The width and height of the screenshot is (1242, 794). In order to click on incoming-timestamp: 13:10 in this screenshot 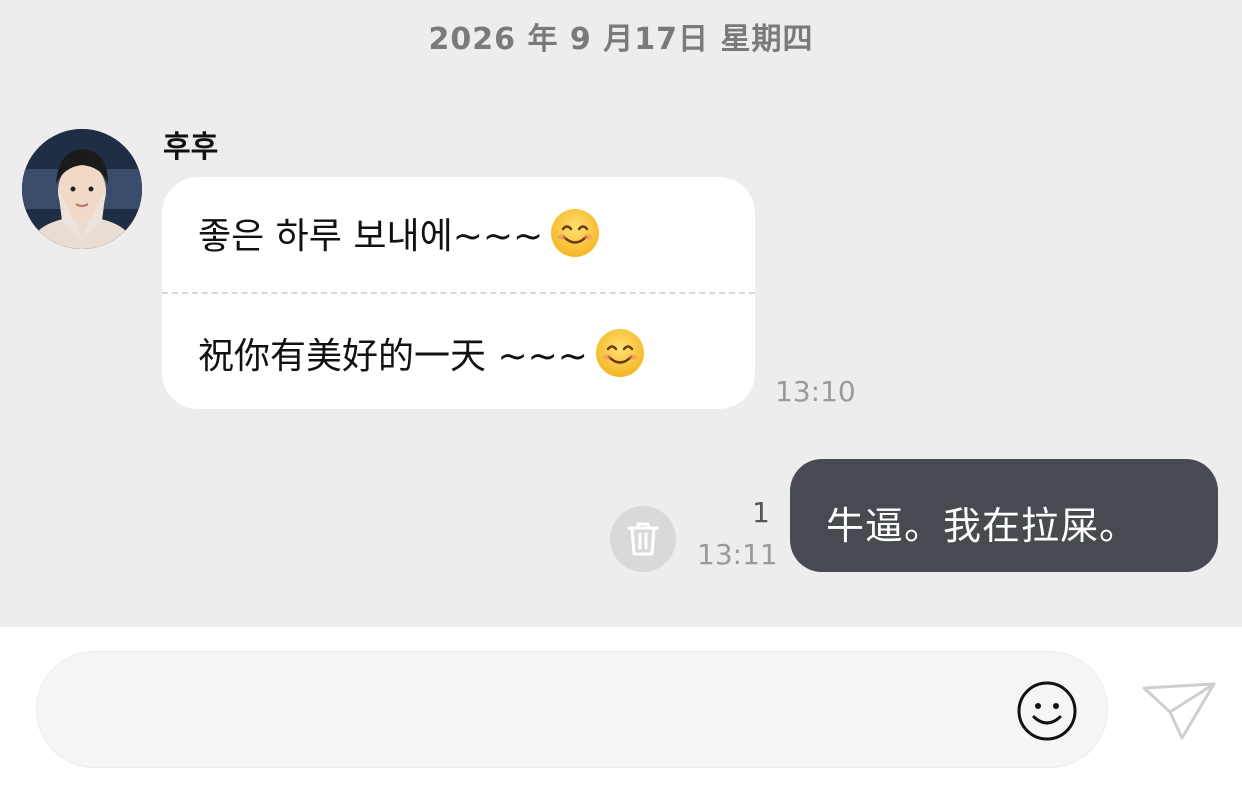, I will do `click(815, 391)`.